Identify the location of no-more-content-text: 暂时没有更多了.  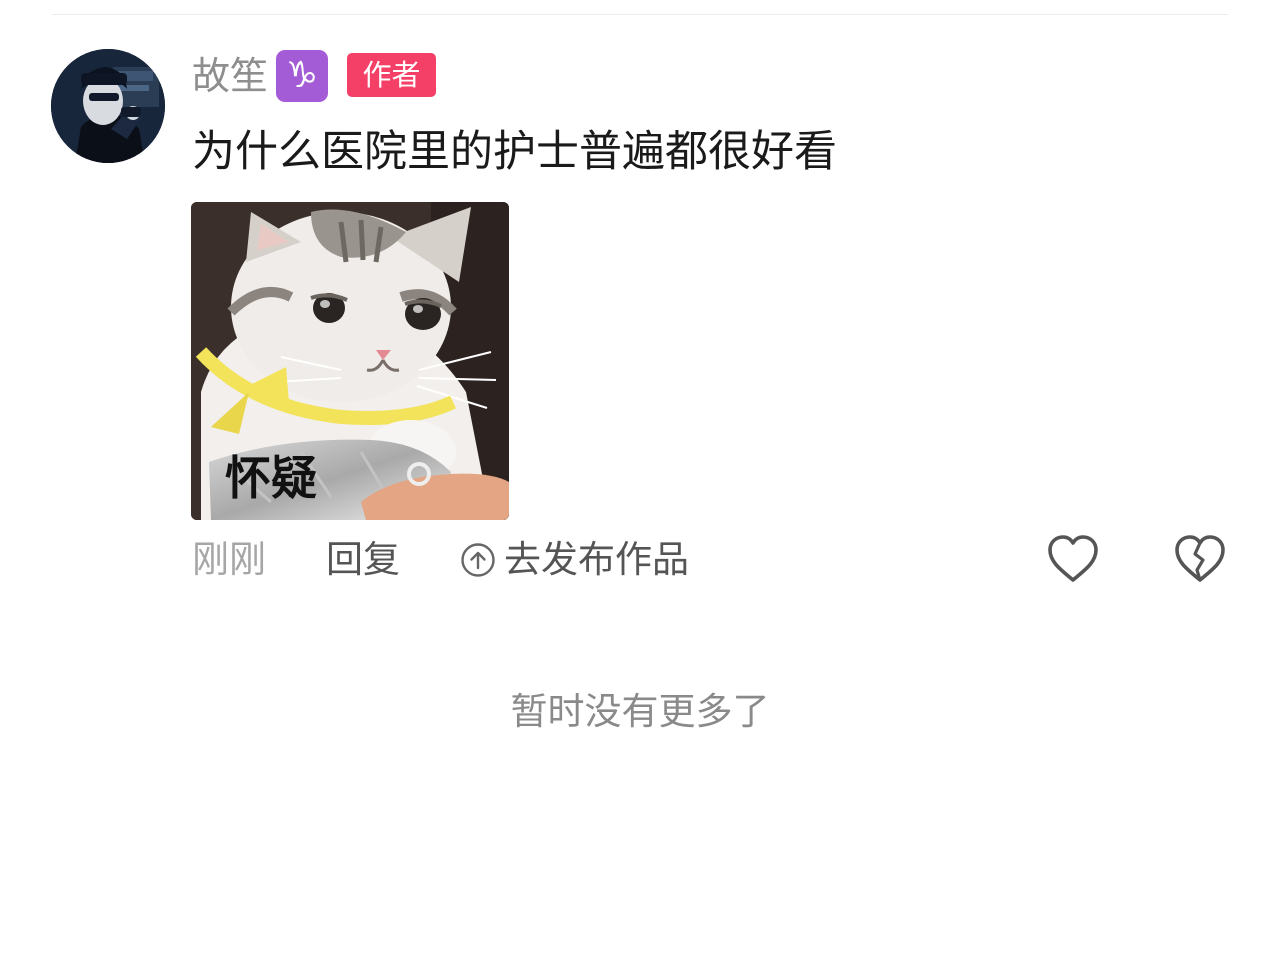
(640, 711).